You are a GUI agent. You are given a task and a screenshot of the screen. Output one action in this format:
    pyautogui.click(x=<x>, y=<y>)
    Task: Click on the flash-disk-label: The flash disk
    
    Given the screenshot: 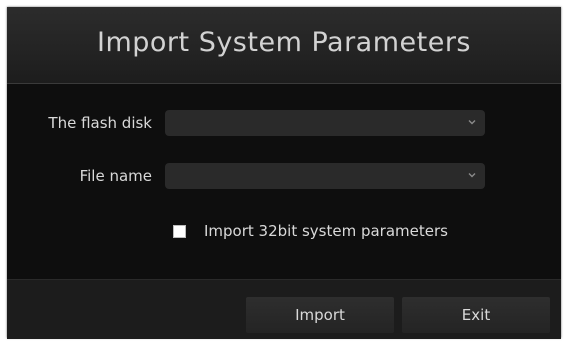 What is the action you would take?
    pyautogui.click(x=100, y=123)
    